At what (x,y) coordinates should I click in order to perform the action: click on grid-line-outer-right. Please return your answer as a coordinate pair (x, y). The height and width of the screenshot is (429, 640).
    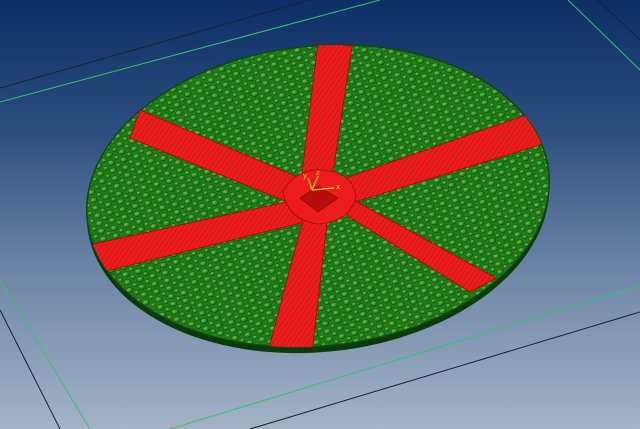
    Looking at the image, I should click on (603, 35).